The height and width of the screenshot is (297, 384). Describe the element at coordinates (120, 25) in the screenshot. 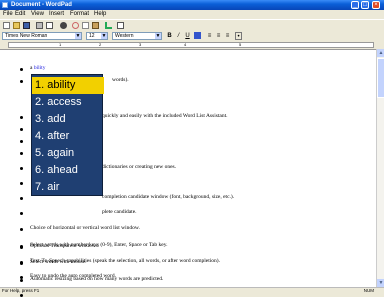

I see `date-time-icon` at that location.